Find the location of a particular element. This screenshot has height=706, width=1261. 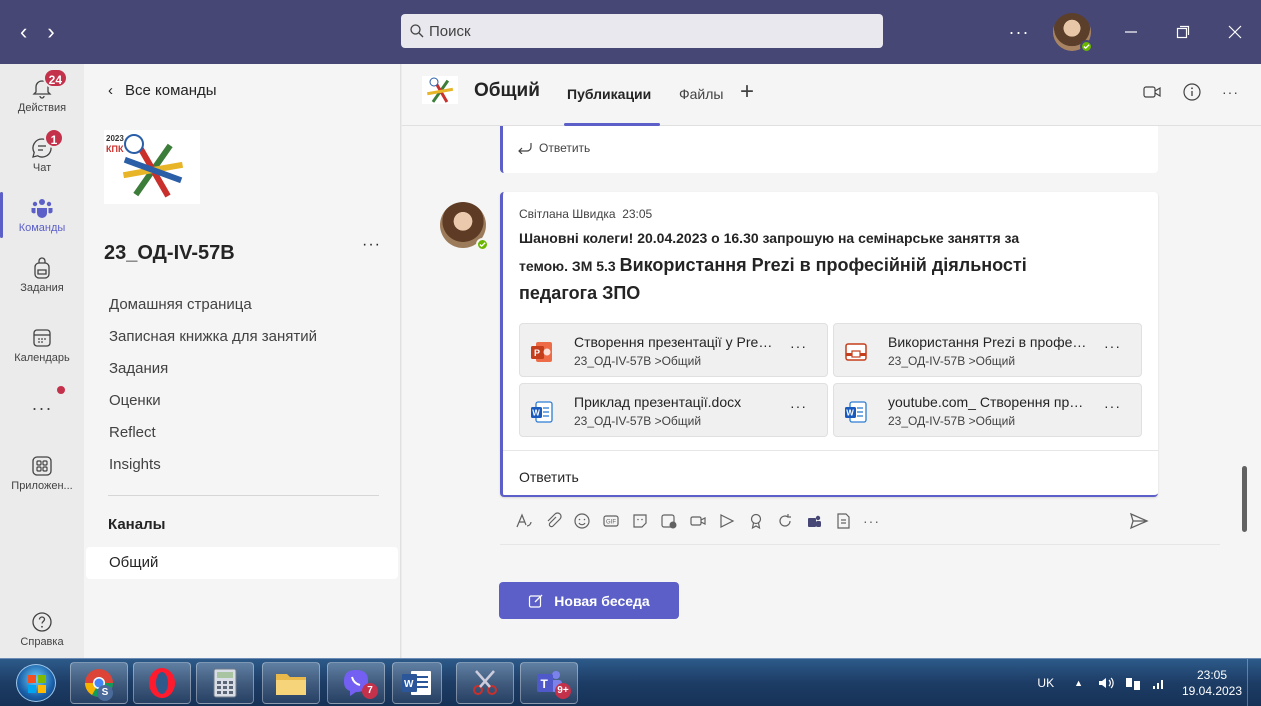

rail-help: Справка is located at coordinates (42, 629).